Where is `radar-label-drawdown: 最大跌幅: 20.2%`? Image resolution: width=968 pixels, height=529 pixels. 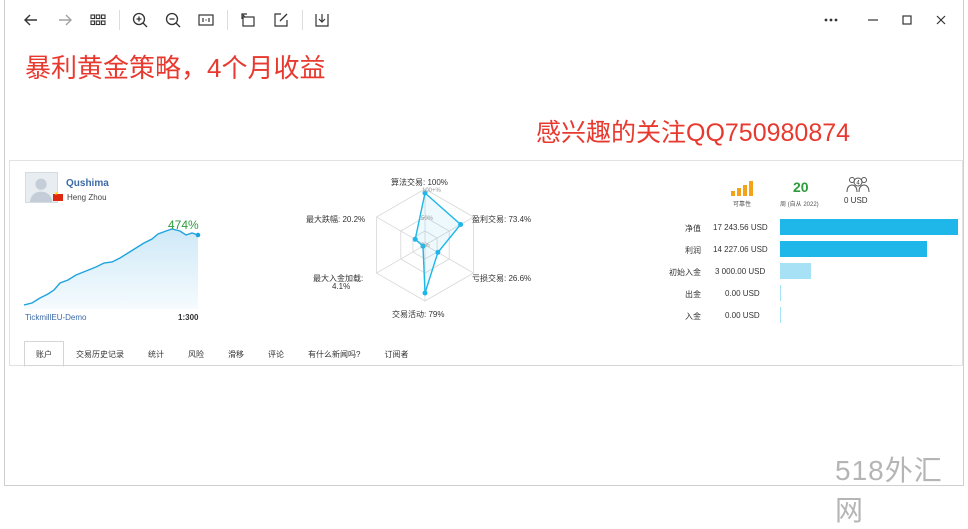
radar-label-drawdown: 最大跌幅: 20.2% is located at coordinates (336, 219).